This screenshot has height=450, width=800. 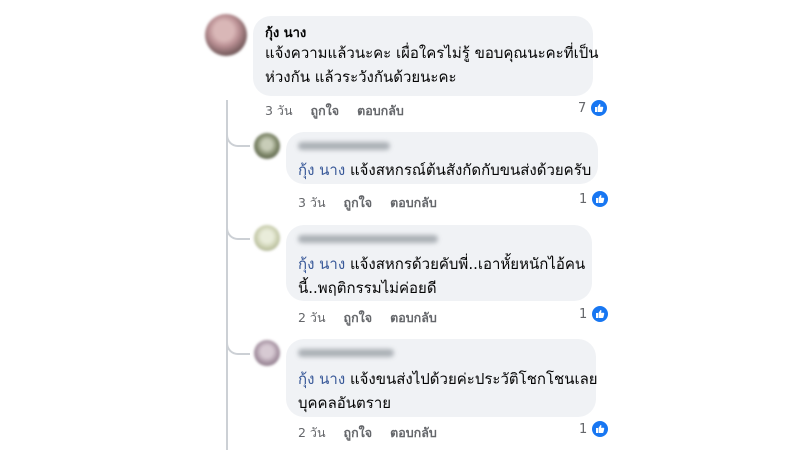 What do you see at coordinates (343, 111) in the screenshot?
I see `comment-meta: 3 วัน ถูกใจ ตอบกลับ` at bounding box center [343, 111].